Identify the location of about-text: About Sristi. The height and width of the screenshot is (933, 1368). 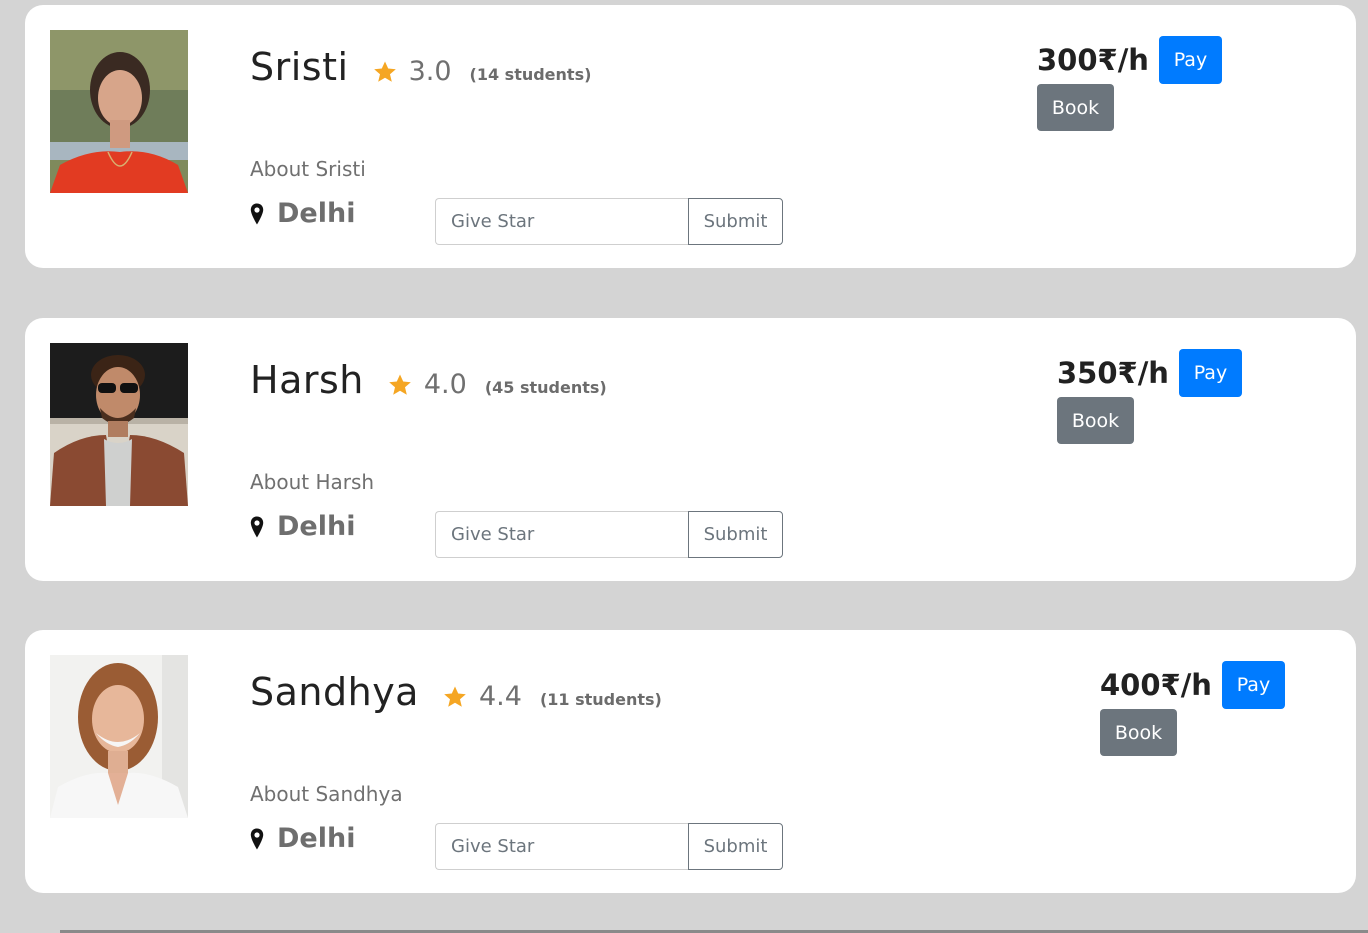
(308, 169).